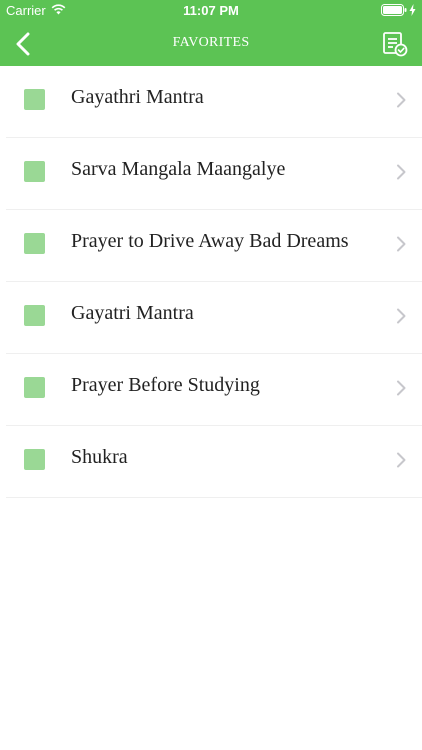 This screenshot has width=422, height=750. I want to click on page-title: FAVORITES, so click(211, 42).